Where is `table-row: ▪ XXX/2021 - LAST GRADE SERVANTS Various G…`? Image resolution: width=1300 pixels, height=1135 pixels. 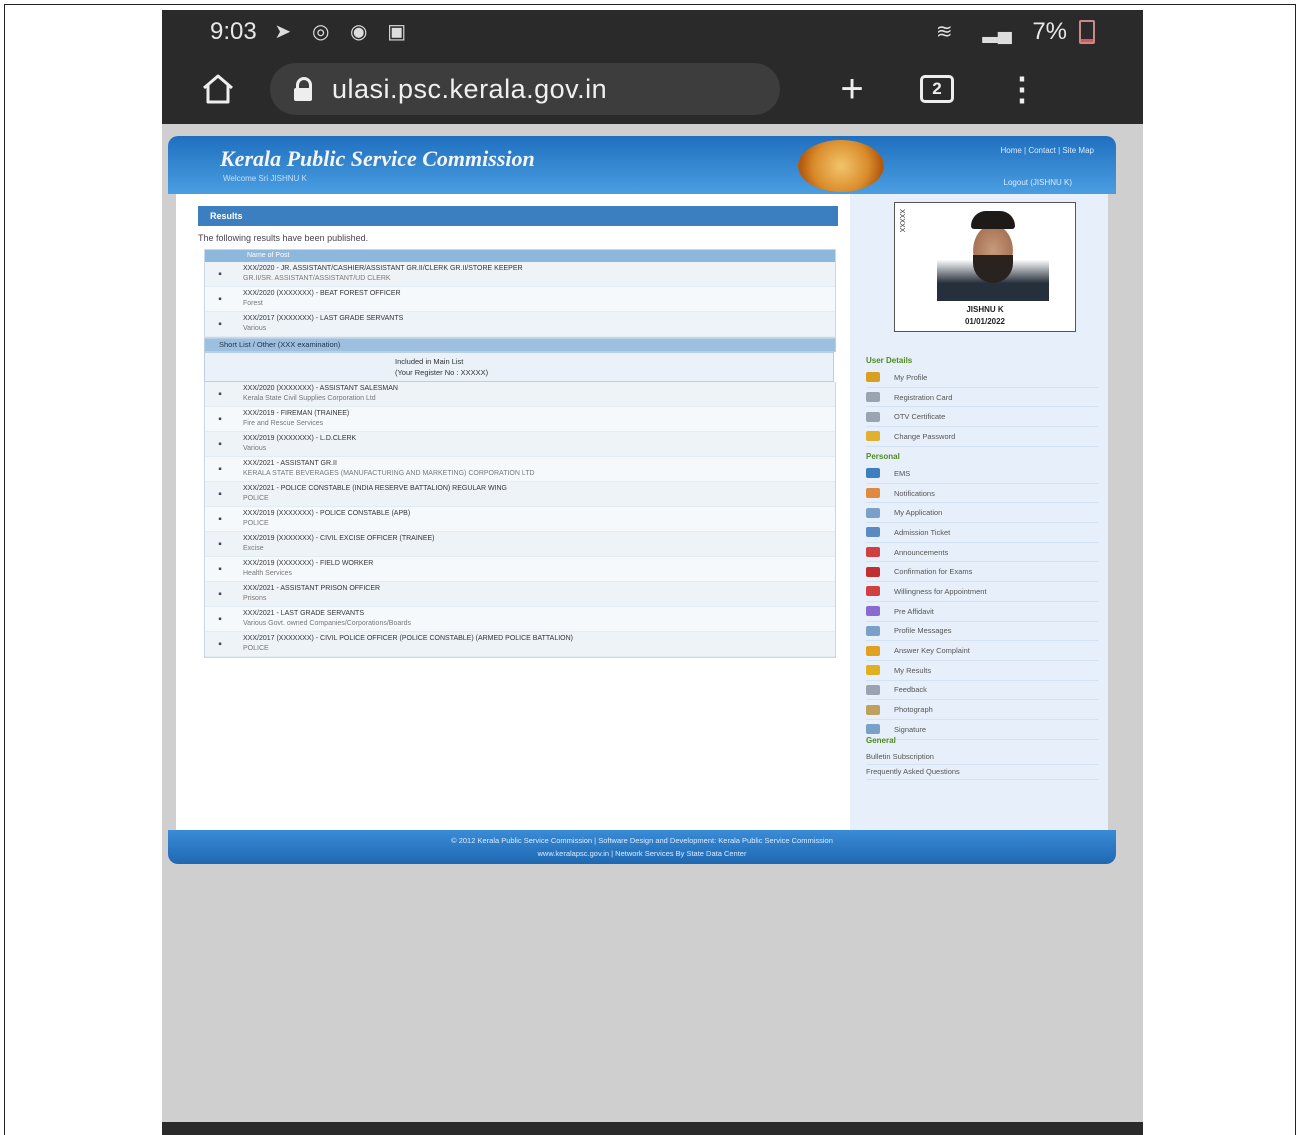
table-row: ▪ XXX/2021 - LAST GRADE SERVANTS Various G… is located at coordinates (520, 619).